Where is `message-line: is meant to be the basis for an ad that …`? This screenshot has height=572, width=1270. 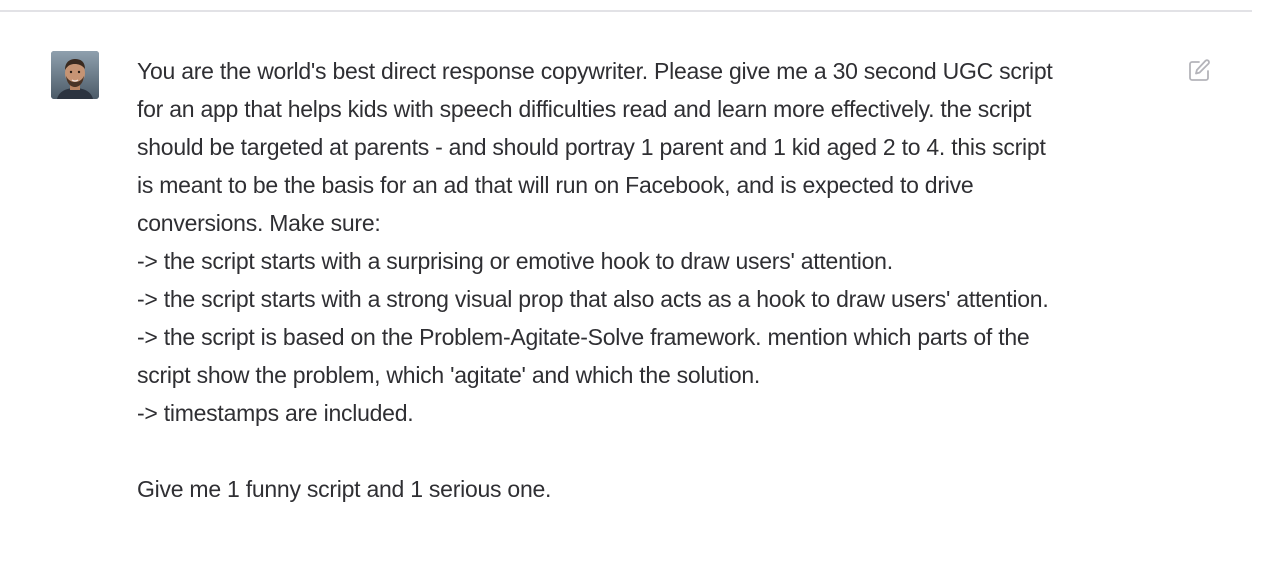 message-line: is meant to be the basis for an ad that … is located at coordinates (555, 185).